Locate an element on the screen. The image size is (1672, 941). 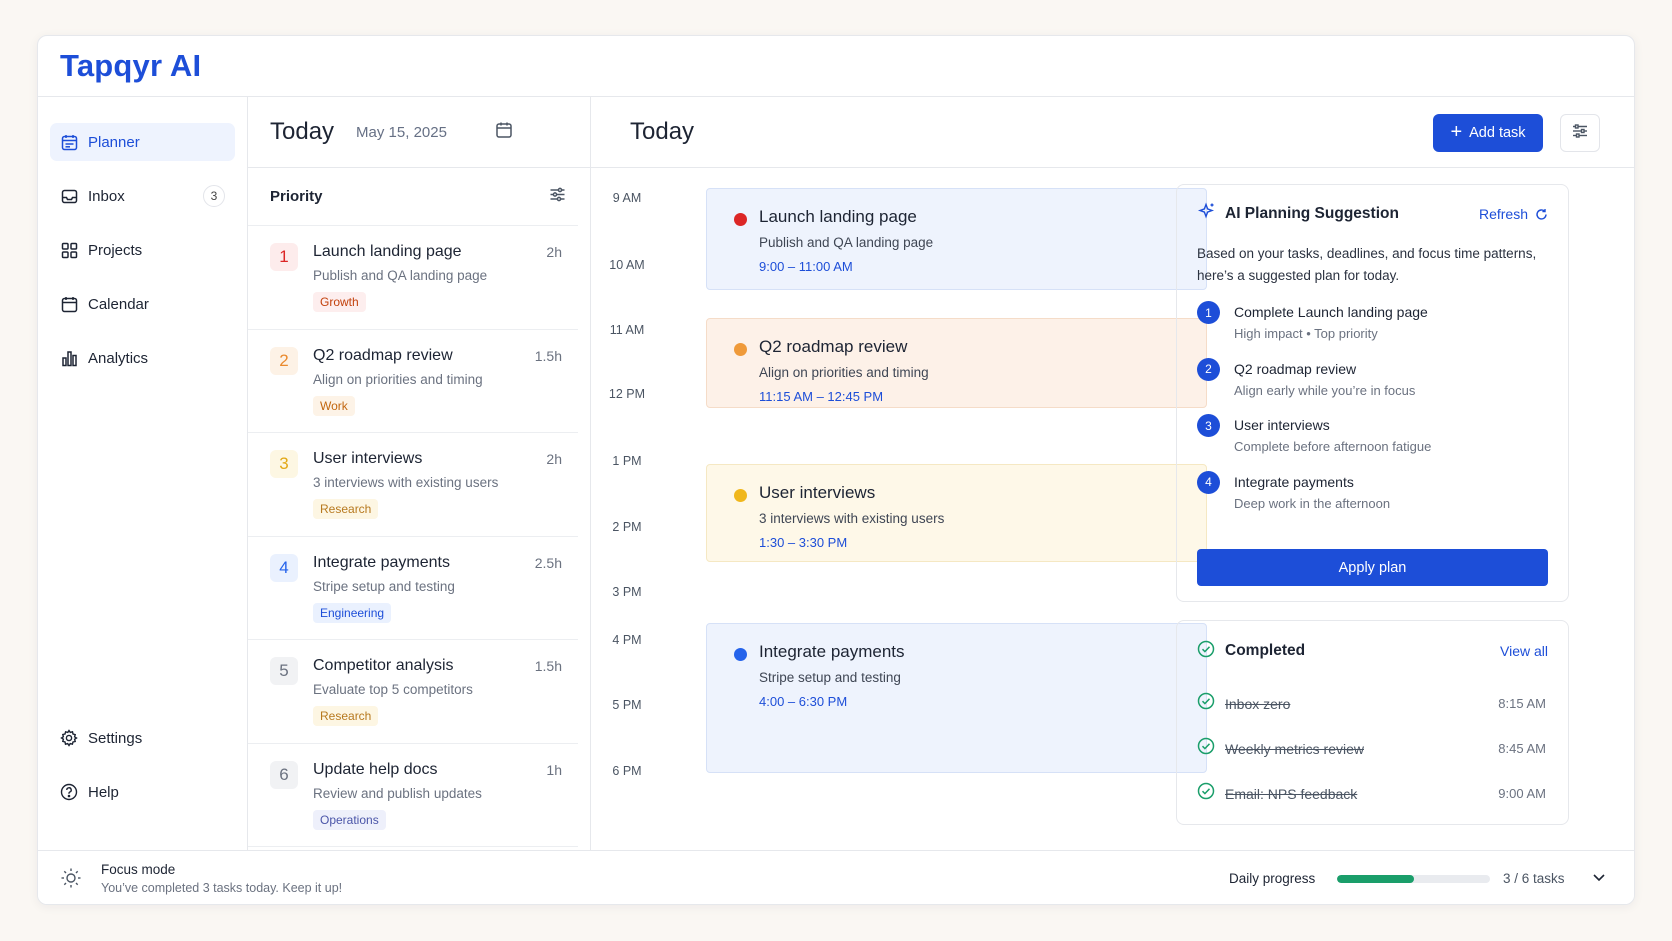
task-title: User interviews is located at coordinates (368, 458).